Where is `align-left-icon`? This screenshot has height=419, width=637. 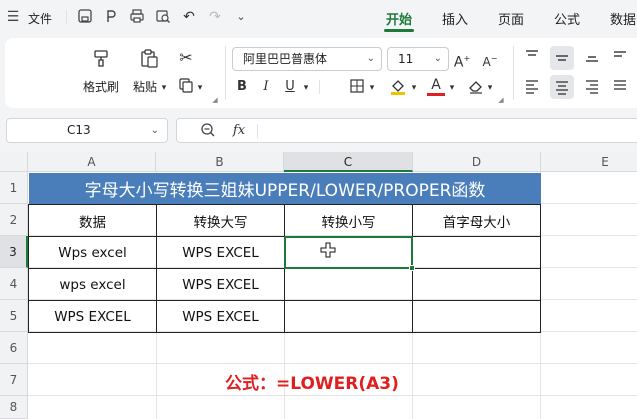 align-left-icon is located at coordinates (532, 87).